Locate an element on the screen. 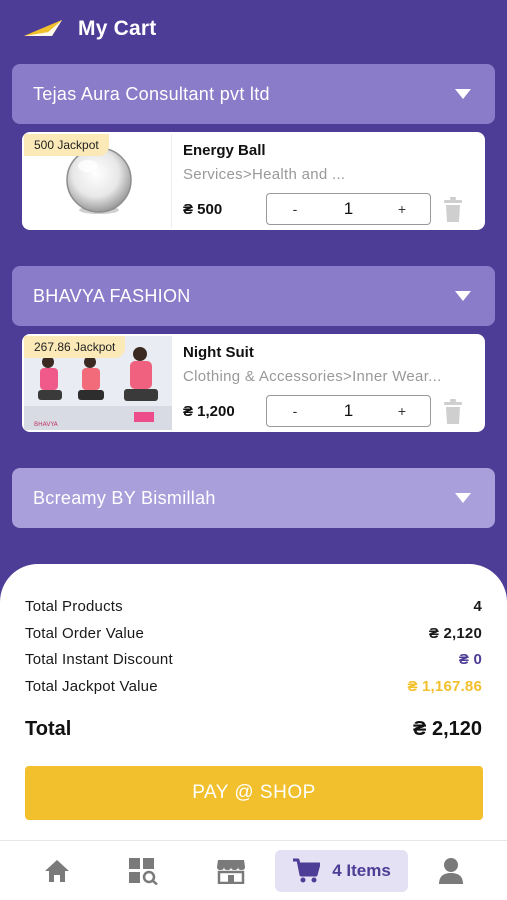 The height and width of the screenshot is (900, 507). page-title: My Cart is located at coordinates (117, 28).